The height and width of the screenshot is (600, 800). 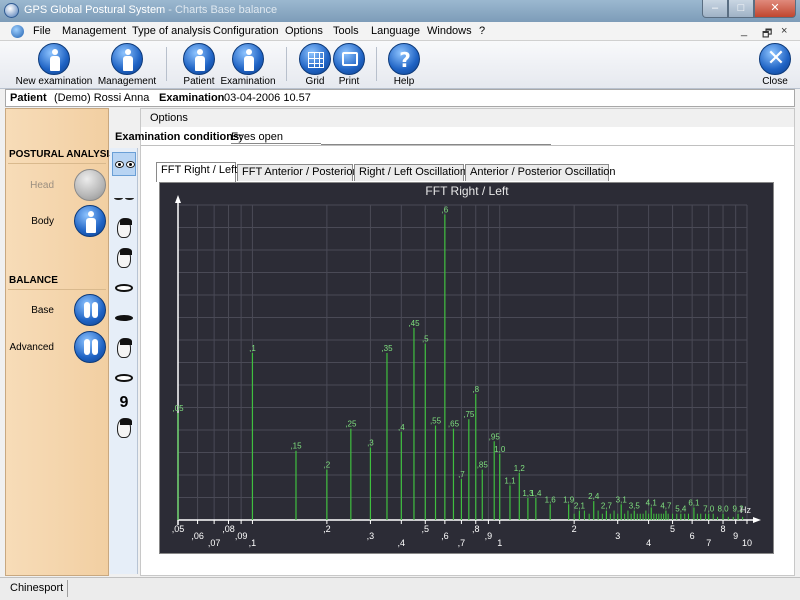 I want to click on management-button: Management, so click(x=127, y=65).